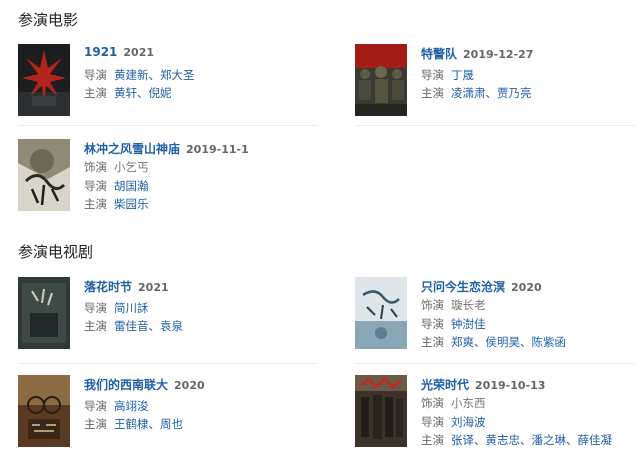  I want to click on director-row: 导演 丁晟, so click(447, 75).